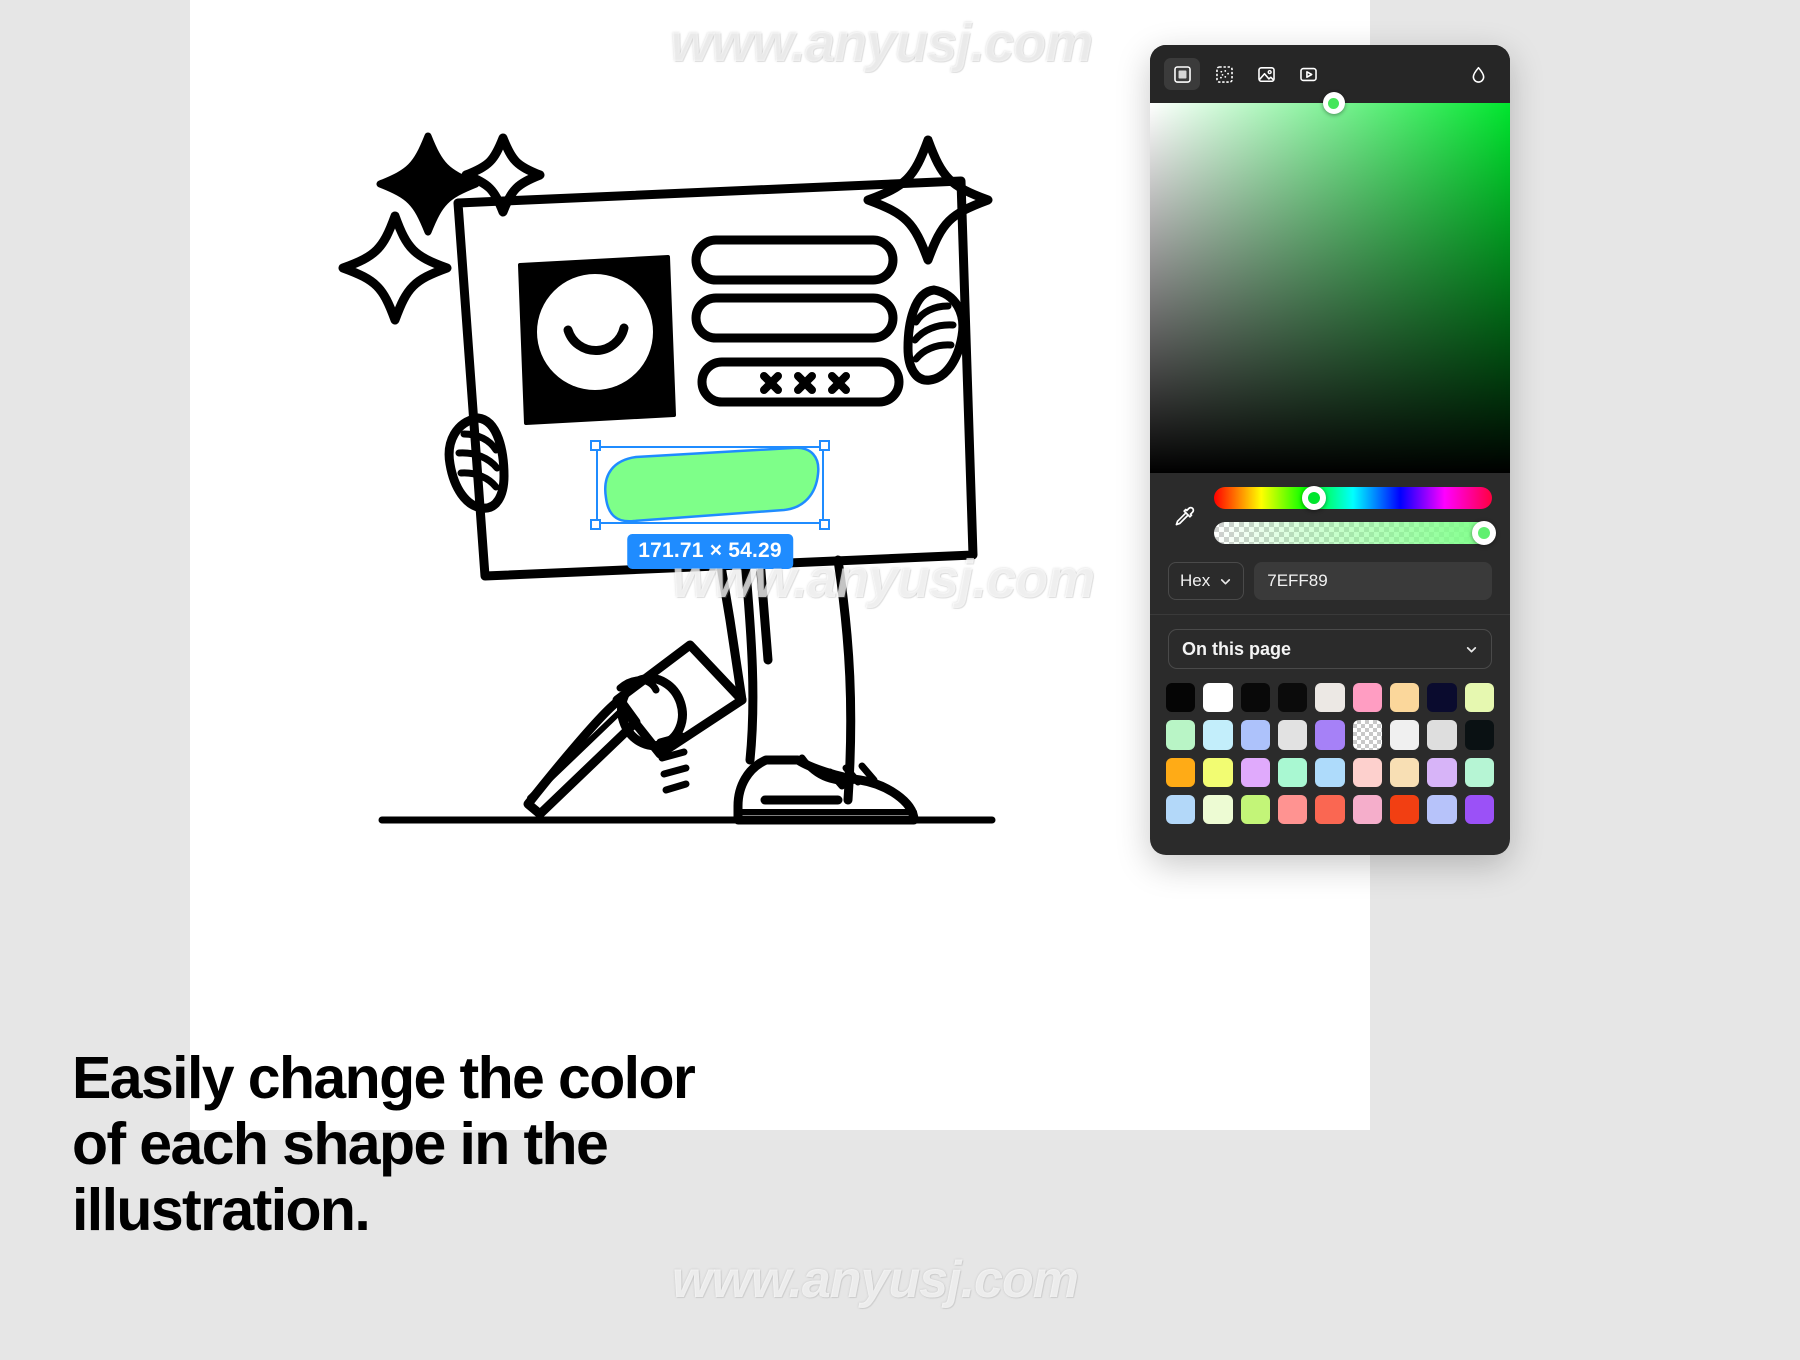 This screenshot has width=1800, height=1360. What do you see at coordinates (340, 1144) in the screenshot?
I see `caption-line-2: of each shape in the` at bounding box center [340, 1144].